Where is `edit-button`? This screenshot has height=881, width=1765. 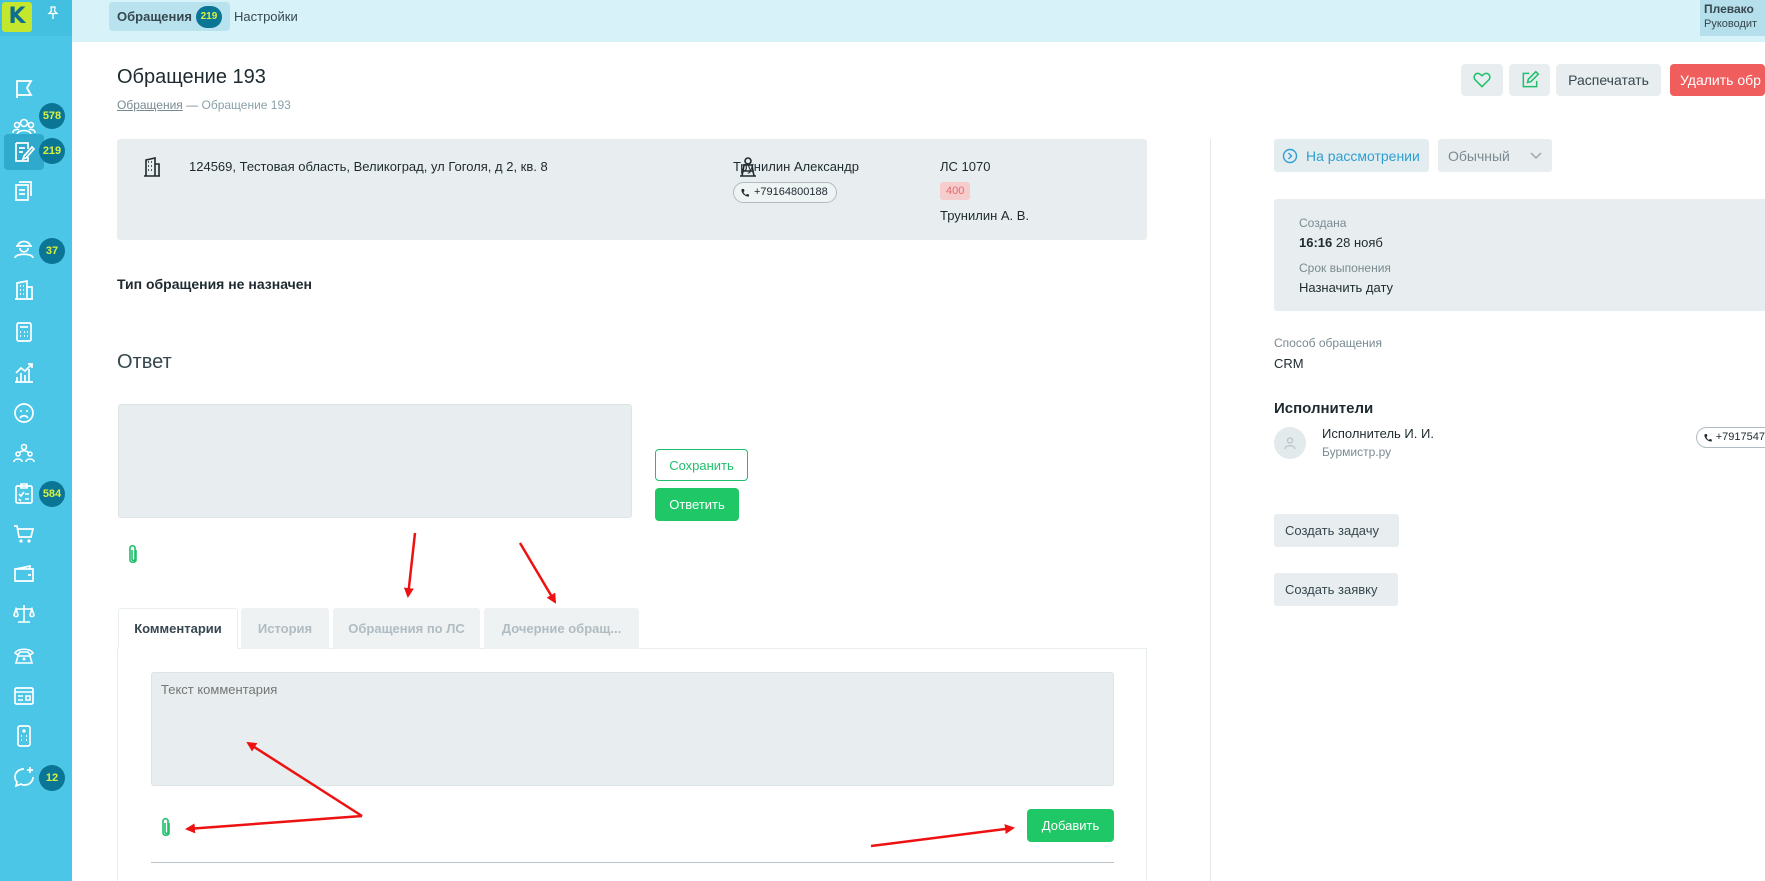 edit-button is located at coordinates (1529, 80).